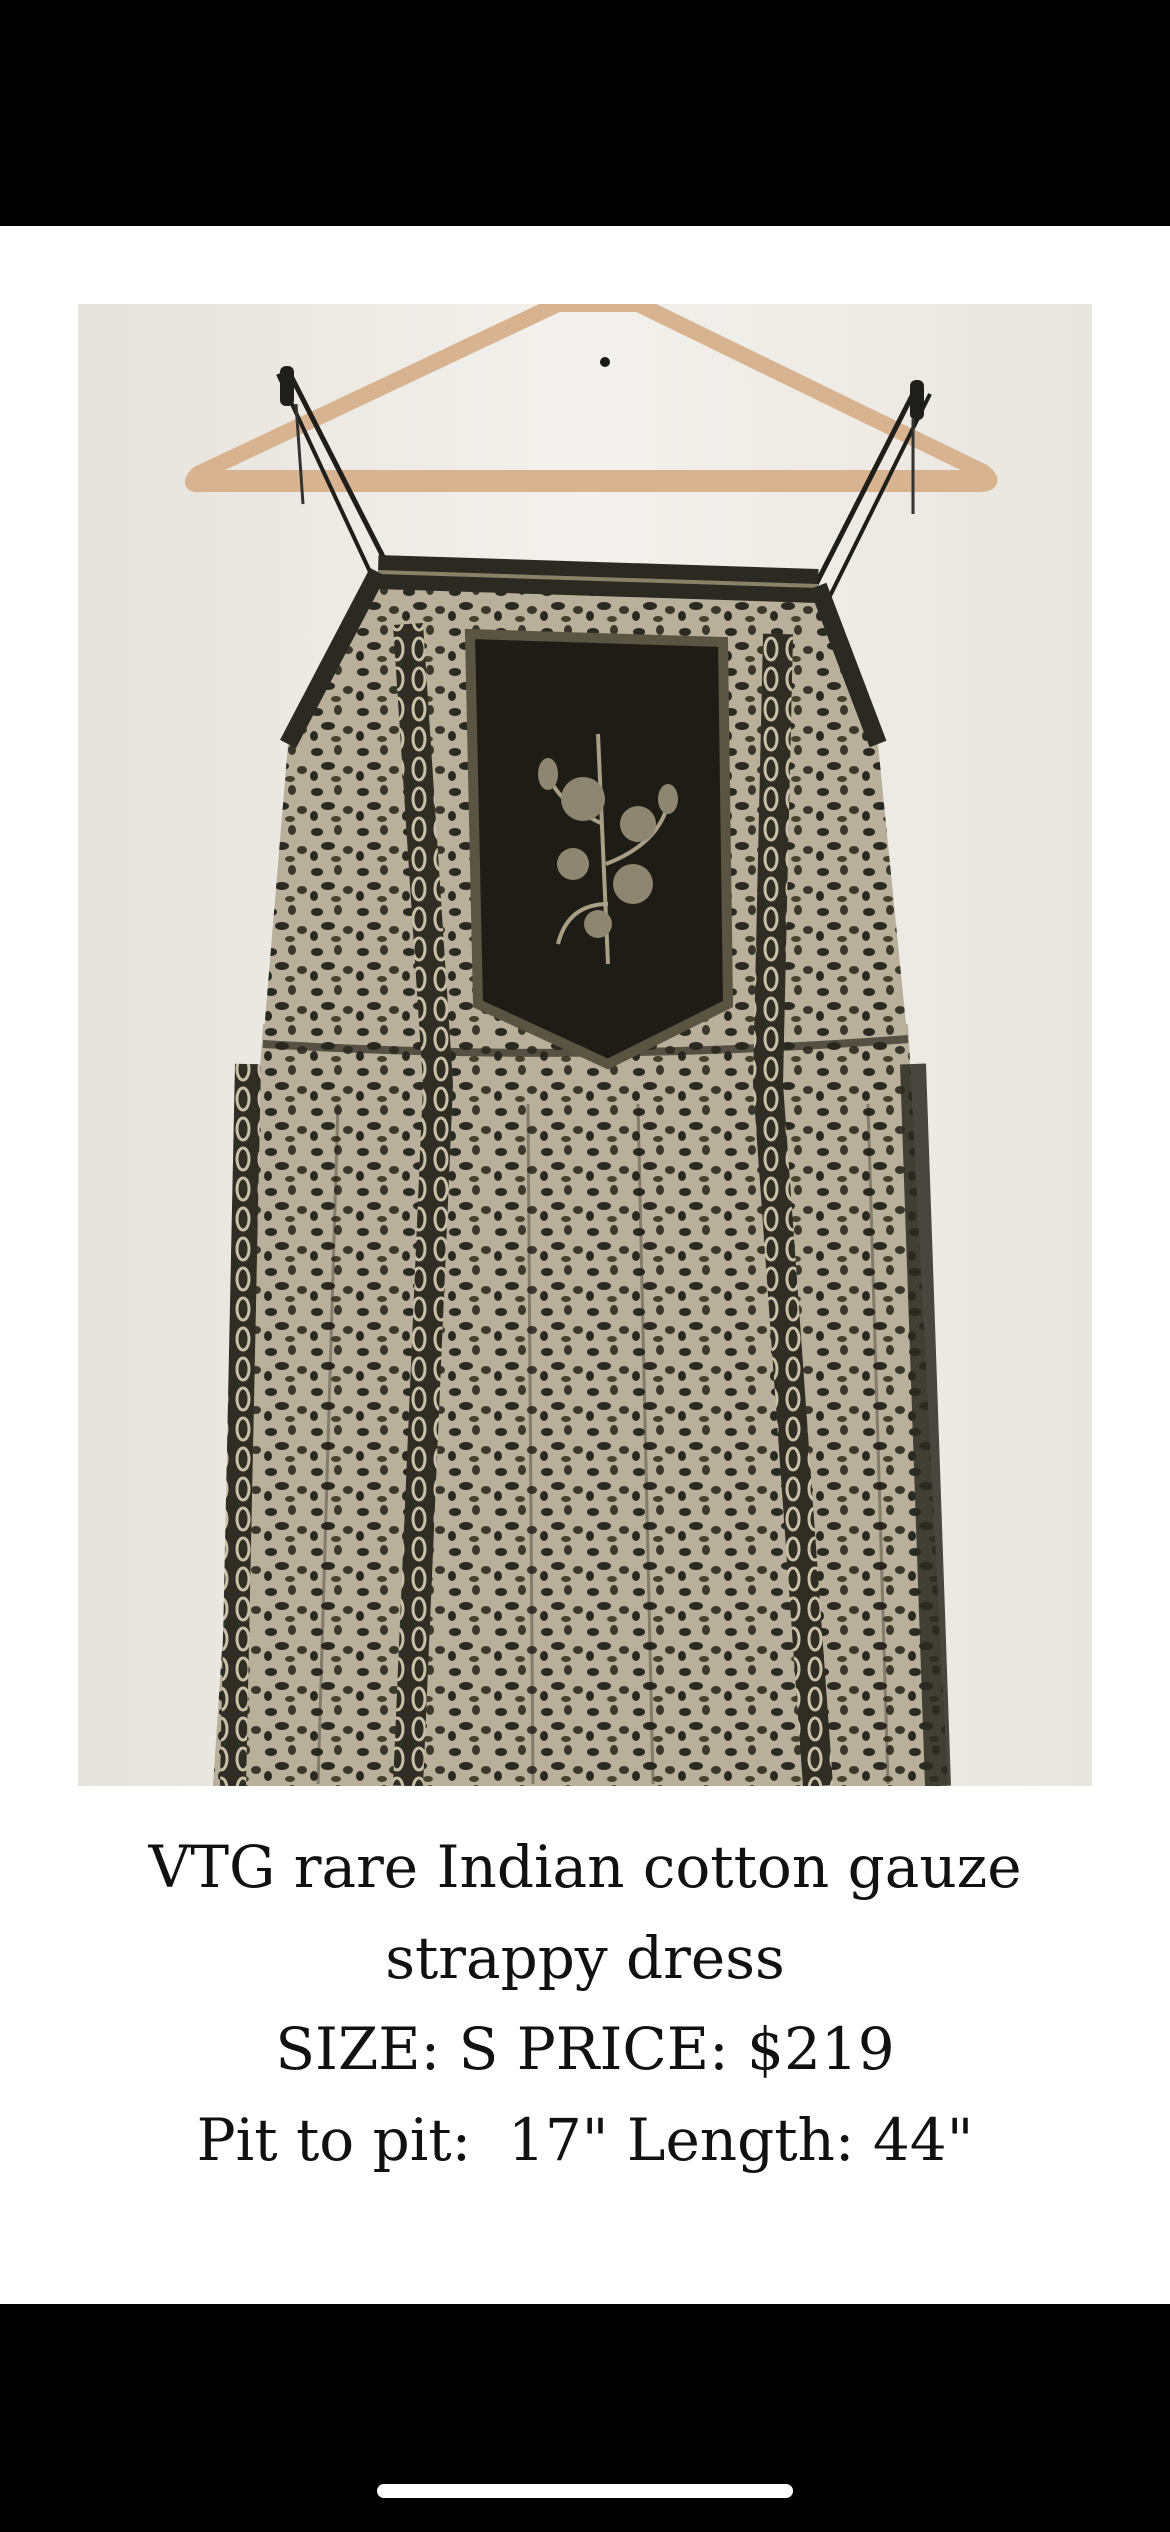 The height and width of the screenshot is (2532, 1170). Describe the element at coordinates (585, 2140) in the screenshot. I see `measurements-text: Pit to pit: 17" Length: 44"` at that location.